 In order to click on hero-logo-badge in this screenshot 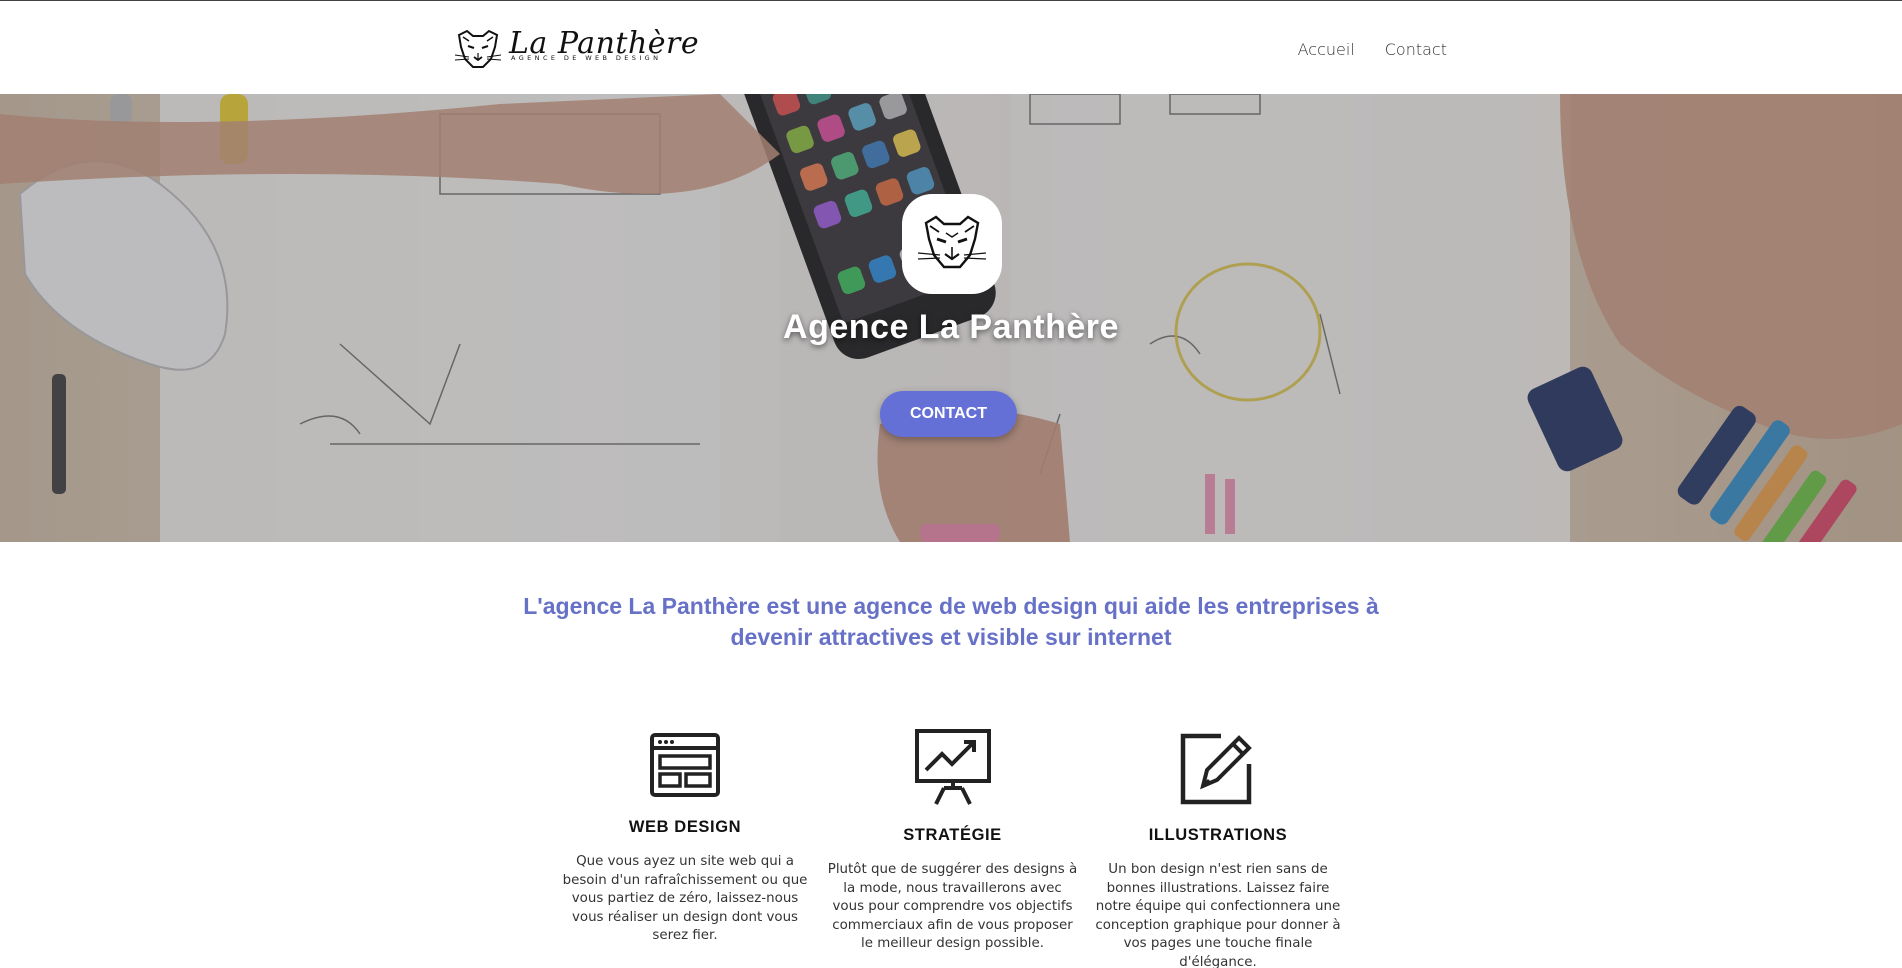, I will do `click(952, 244)`.